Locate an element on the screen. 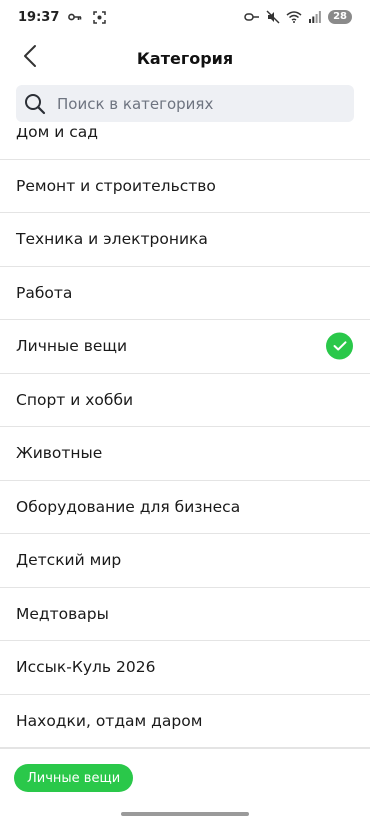  status-right: 28 is located at coordinates (298, 17).